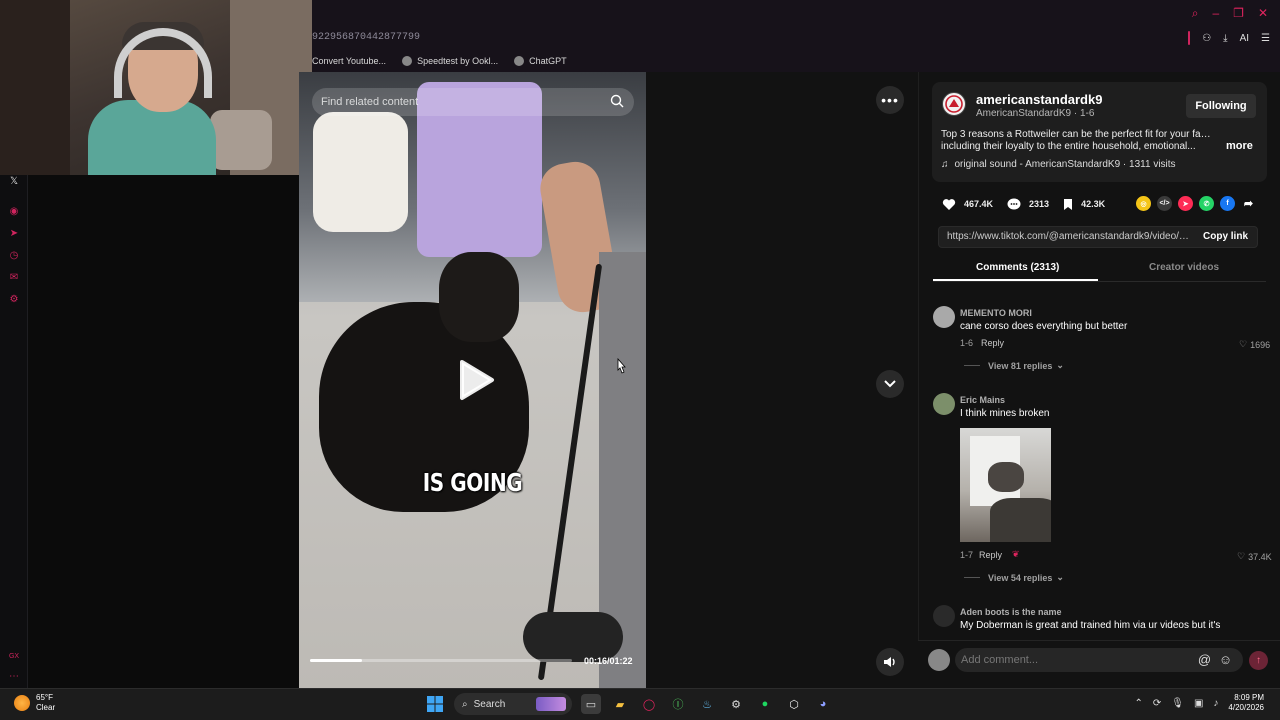  Describe the element at coordinates (1227, 203) in the screenshot. I see `facebook-icon: f` at that location.